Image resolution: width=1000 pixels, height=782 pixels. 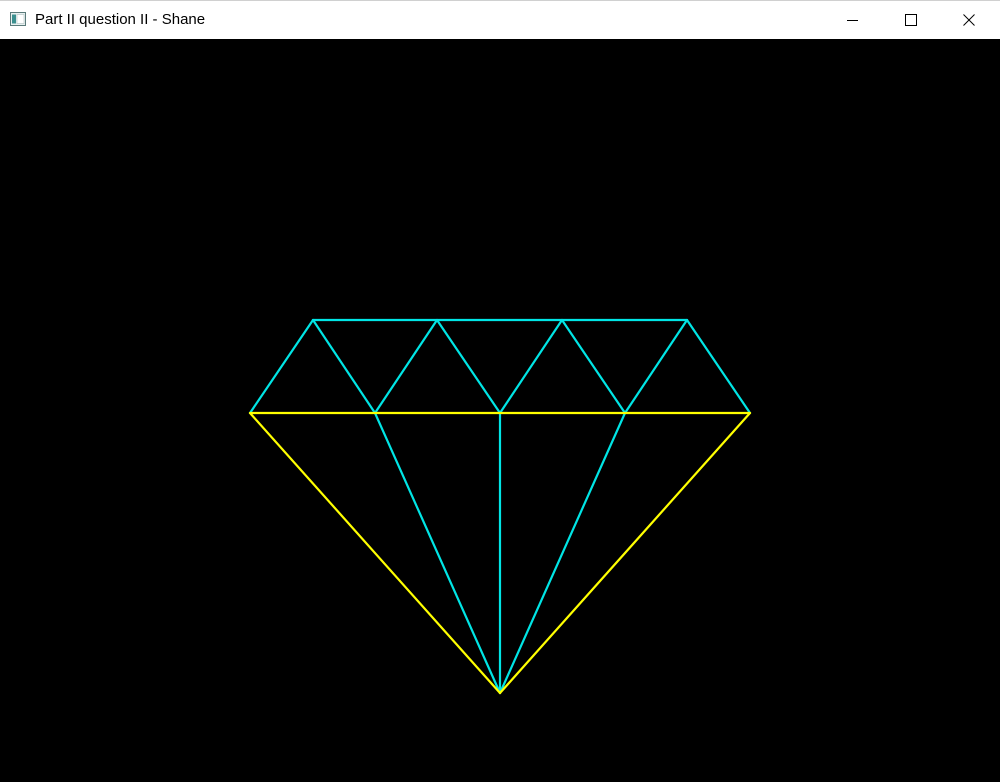 What do you see at coordinates (120, 19) in the screenshot?
I see `window-title: Part II question II - Shane` at bounding box center [120, 19].